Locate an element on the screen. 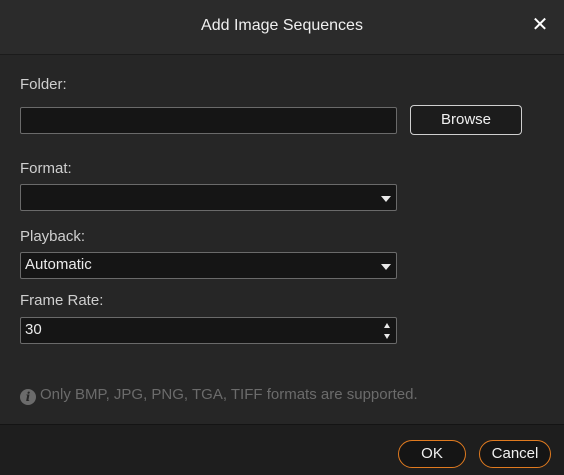 Image resolution: width=564 pixels, height=475 pixels. ok-button: OK is located at coordinates (432, 454).